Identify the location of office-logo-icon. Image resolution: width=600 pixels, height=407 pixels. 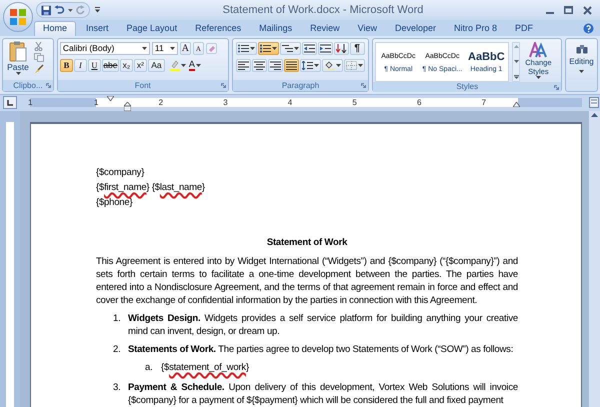
(18, 17).